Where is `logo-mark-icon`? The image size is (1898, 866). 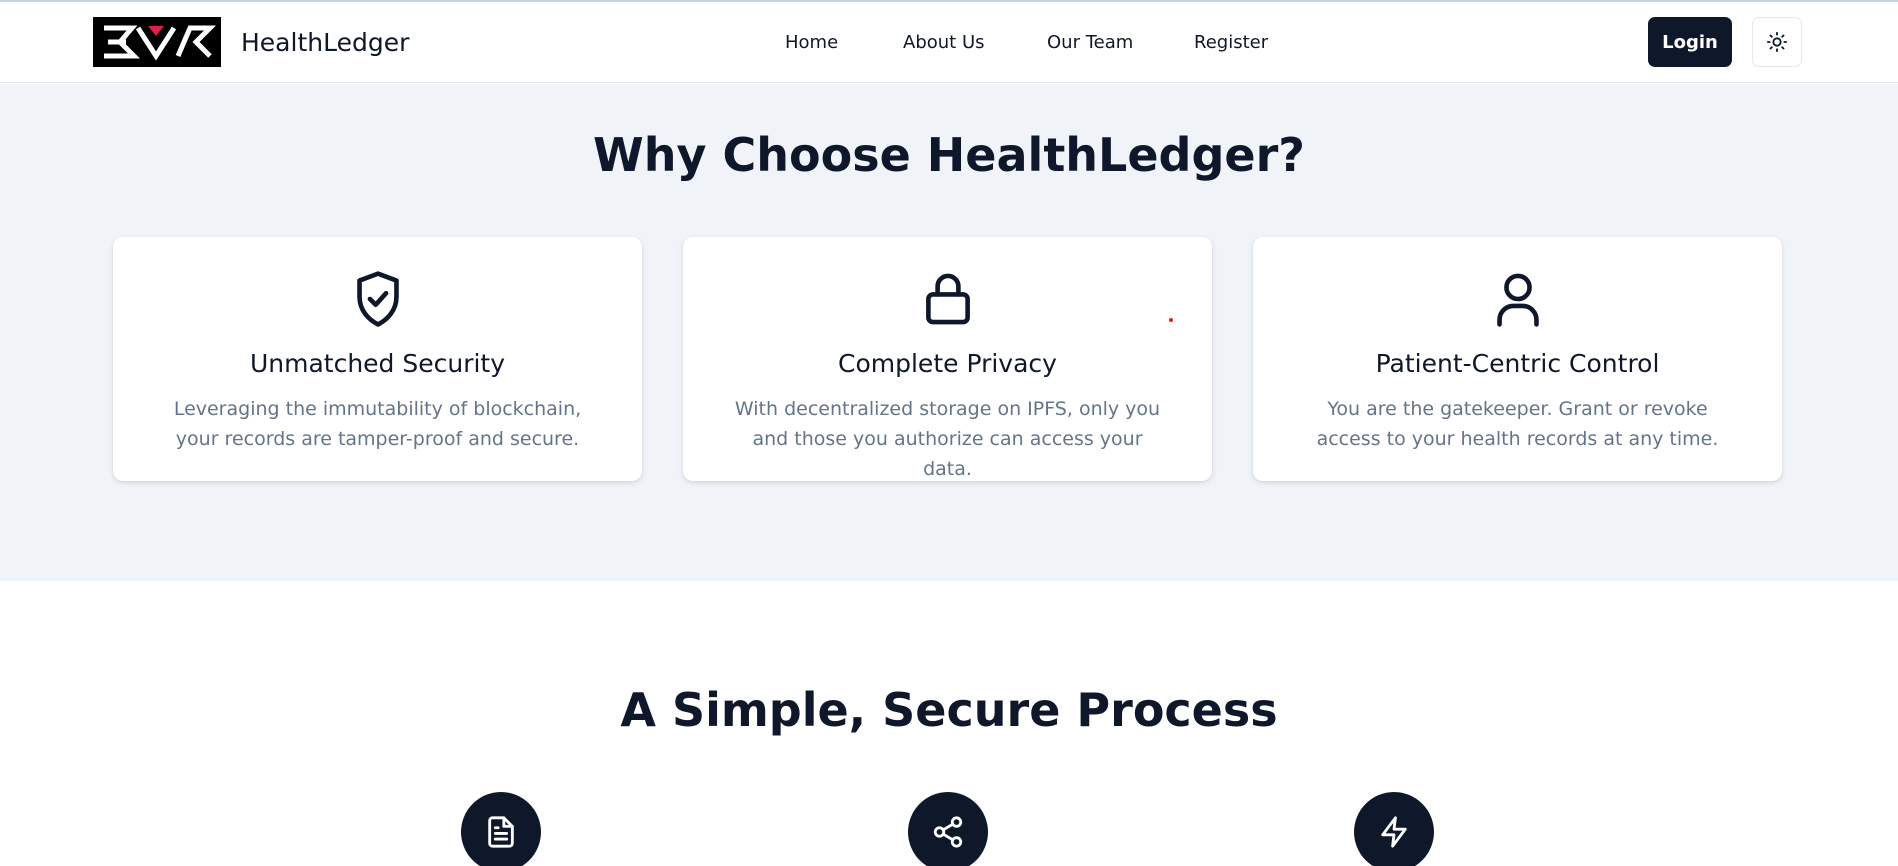
logo-mark-icon is located at coordinates (160, 43).